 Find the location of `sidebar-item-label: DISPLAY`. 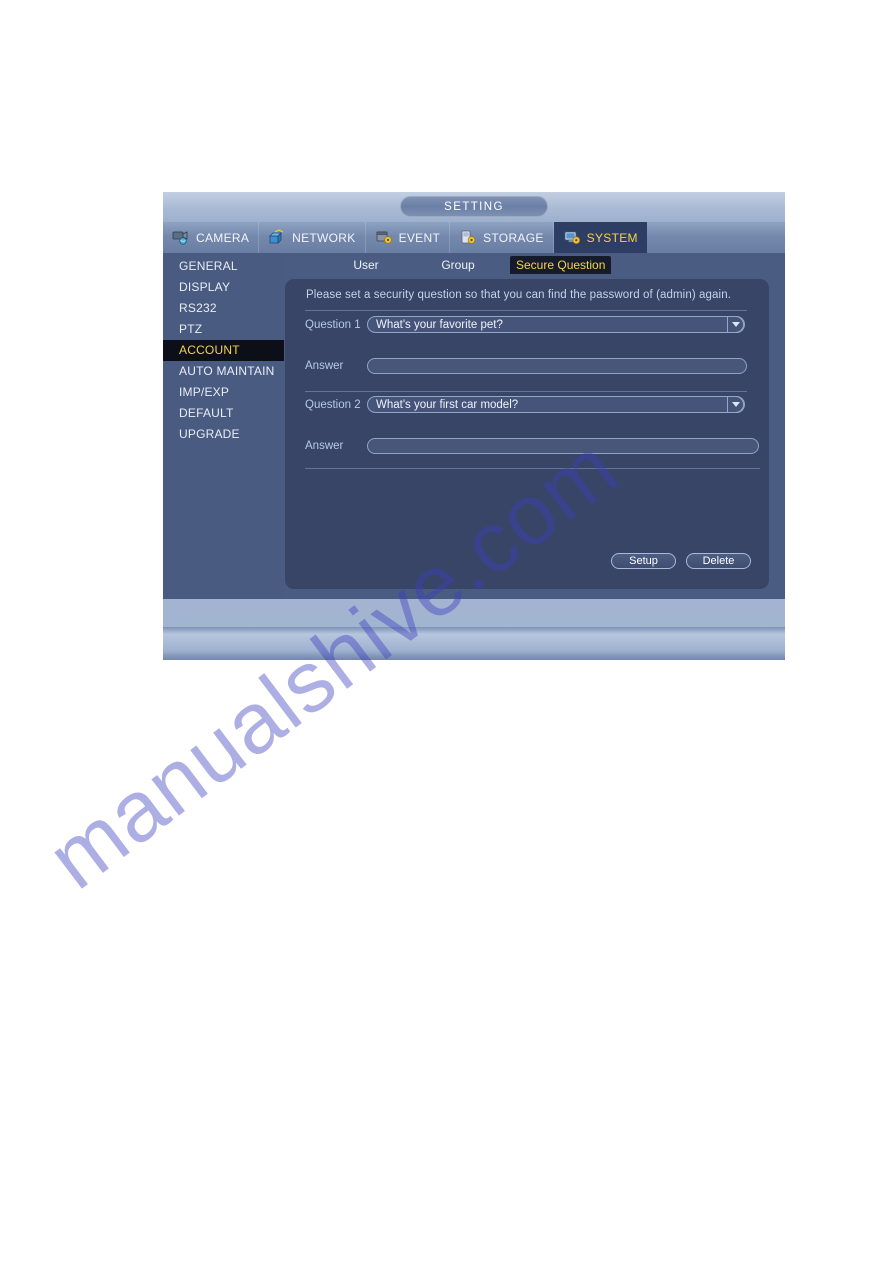

sidebar-item-label: DISPLAY is located at coordinates (205, 287).